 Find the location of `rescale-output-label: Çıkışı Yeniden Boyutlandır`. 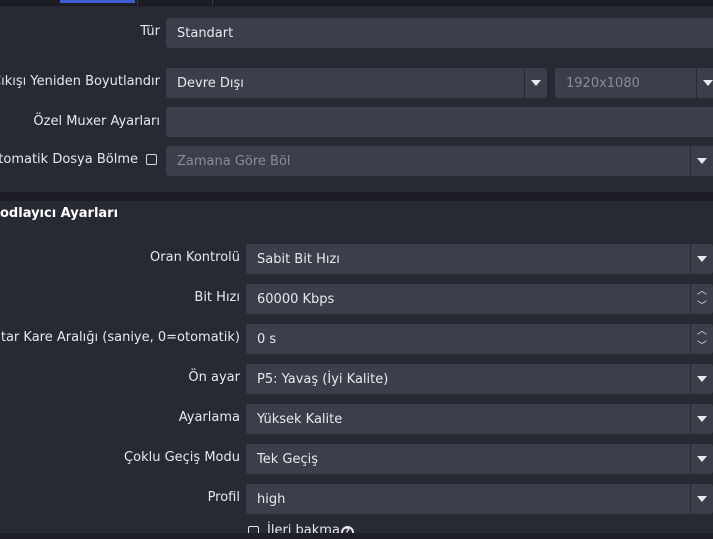

rescale-output-label: Çıkışı Yeniden Boyutlandır is located at coordinates (80, 81).